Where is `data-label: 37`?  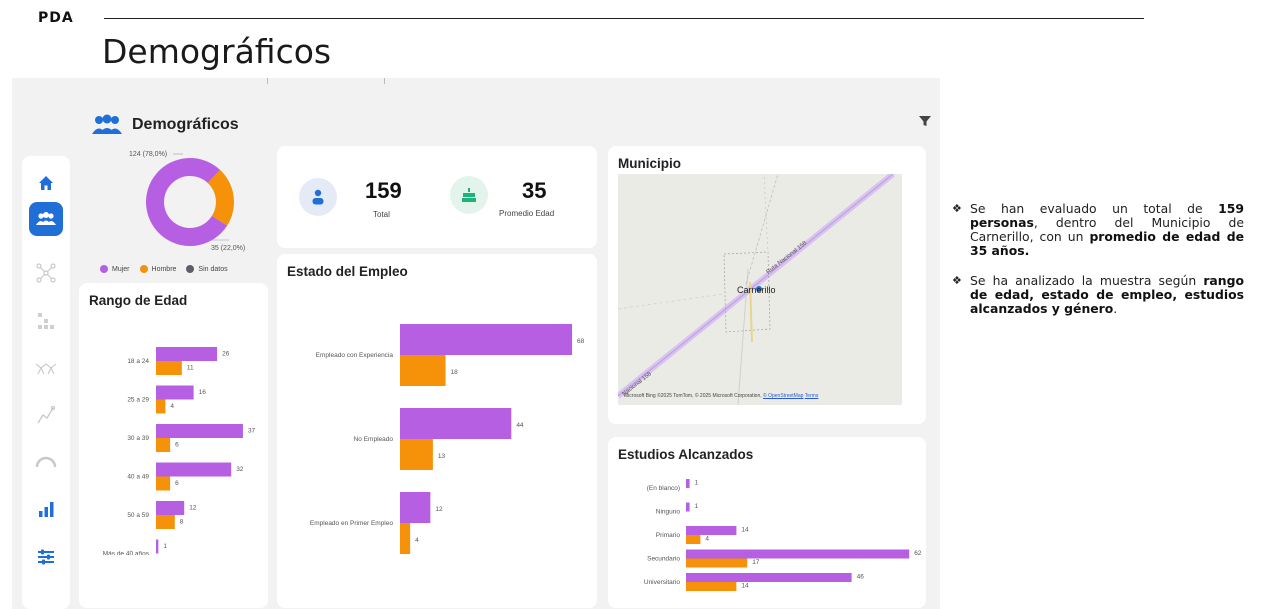
data-label: 37 is located at coordinates (252, 431).